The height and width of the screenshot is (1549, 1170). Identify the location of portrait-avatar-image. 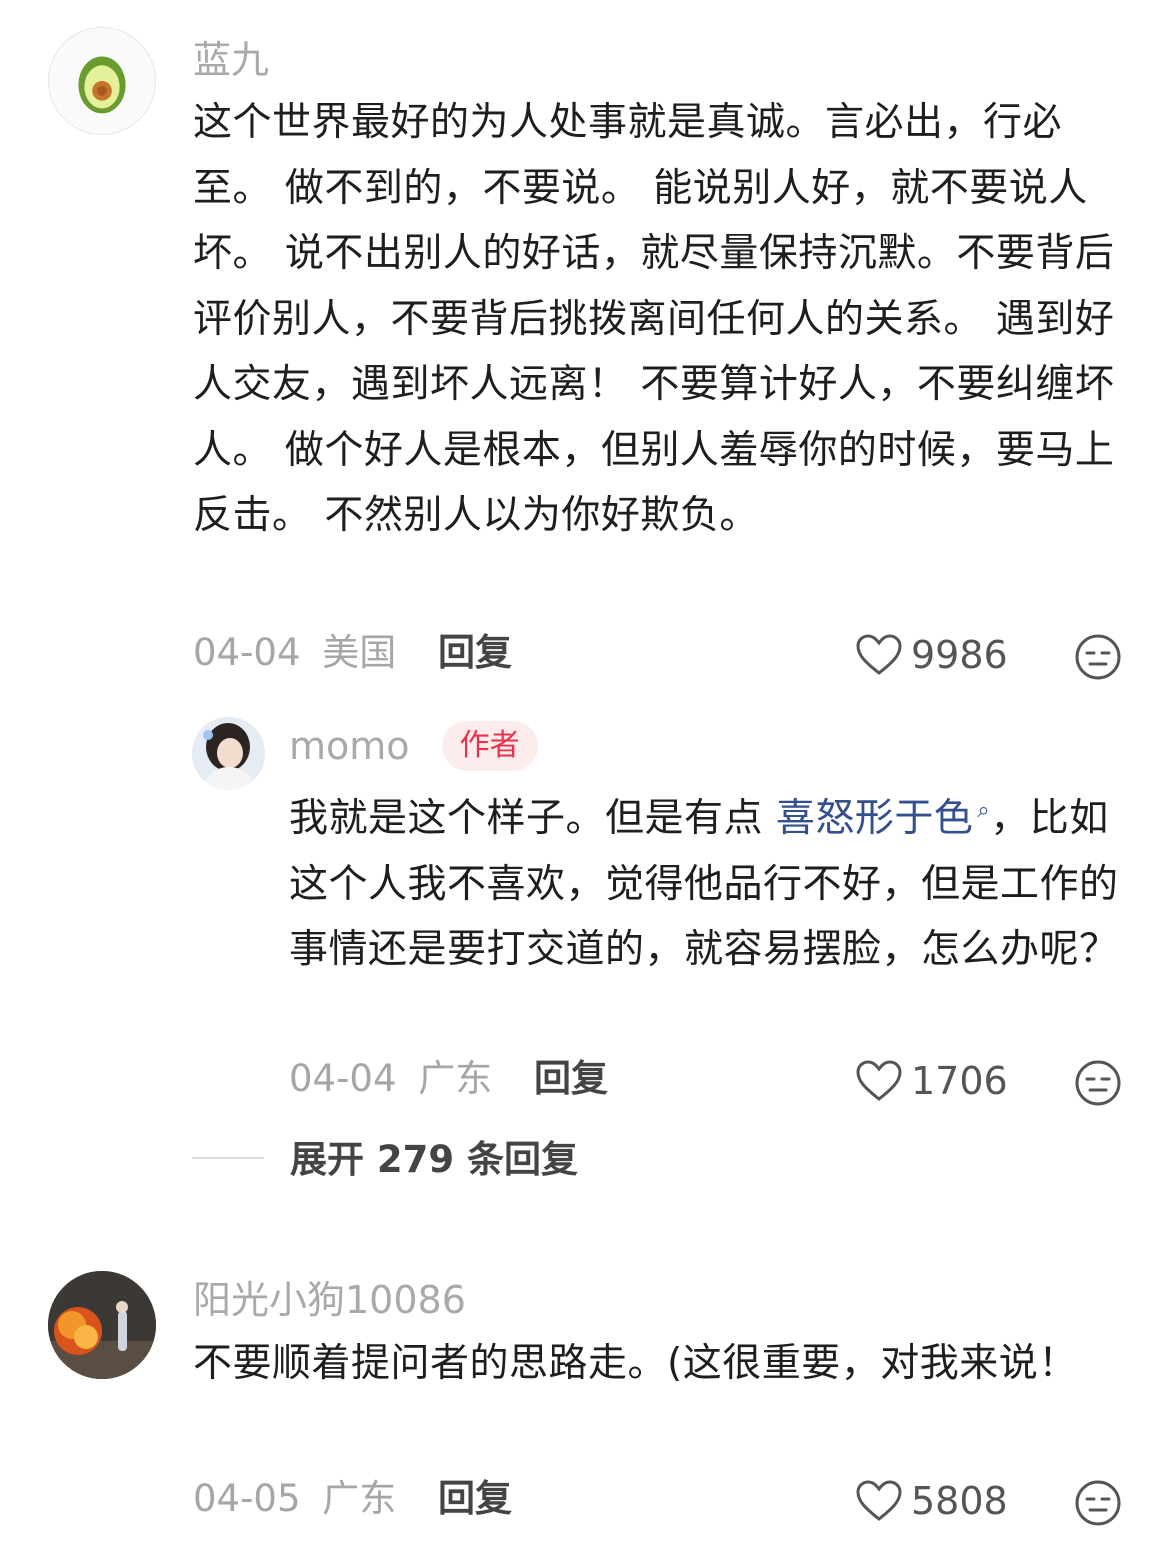
(228, 753).